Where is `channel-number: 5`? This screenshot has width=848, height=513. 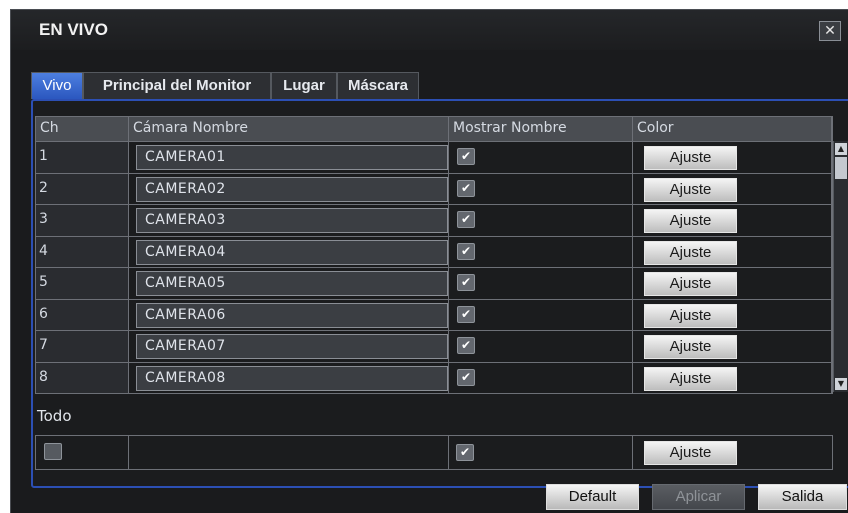 channel-number: 5 is located at coordinates (82, 284).